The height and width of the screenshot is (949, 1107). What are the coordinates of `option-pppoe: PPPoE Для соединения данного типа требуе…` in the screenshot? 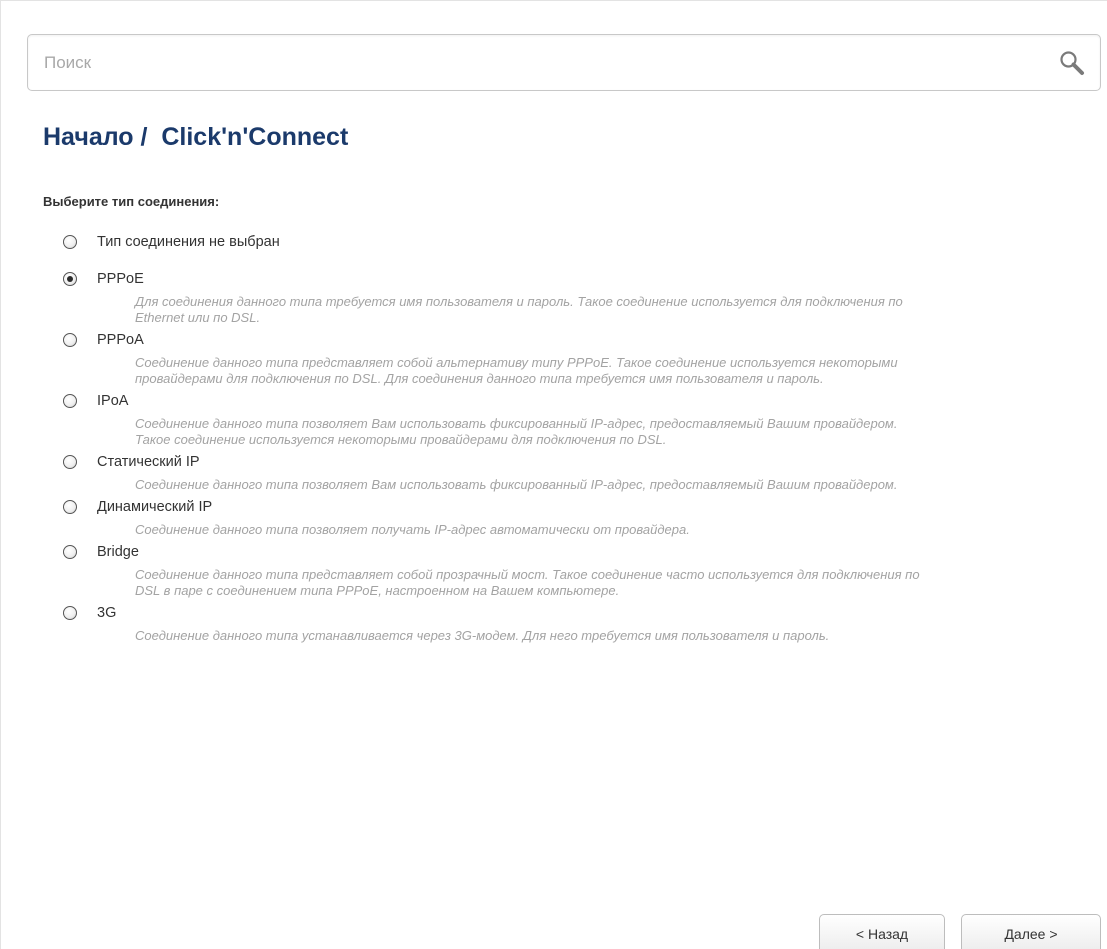 It's located at (563, 297).